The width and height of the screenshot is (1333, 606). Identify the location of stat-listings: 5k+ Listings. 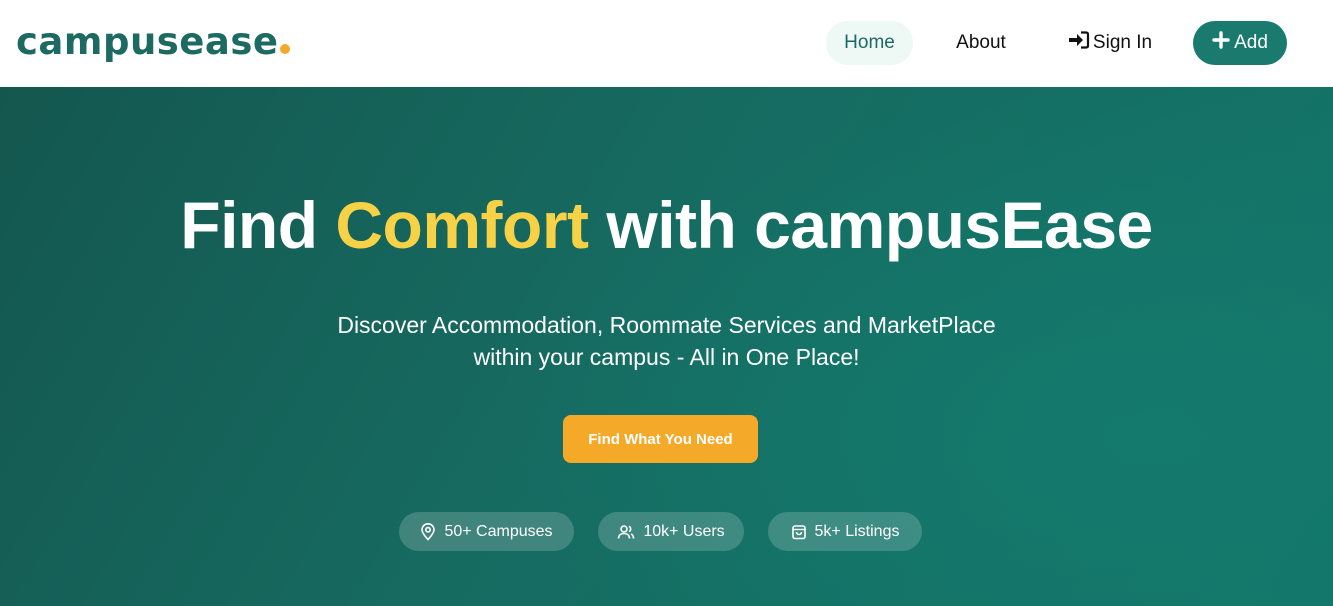
(845, 531).